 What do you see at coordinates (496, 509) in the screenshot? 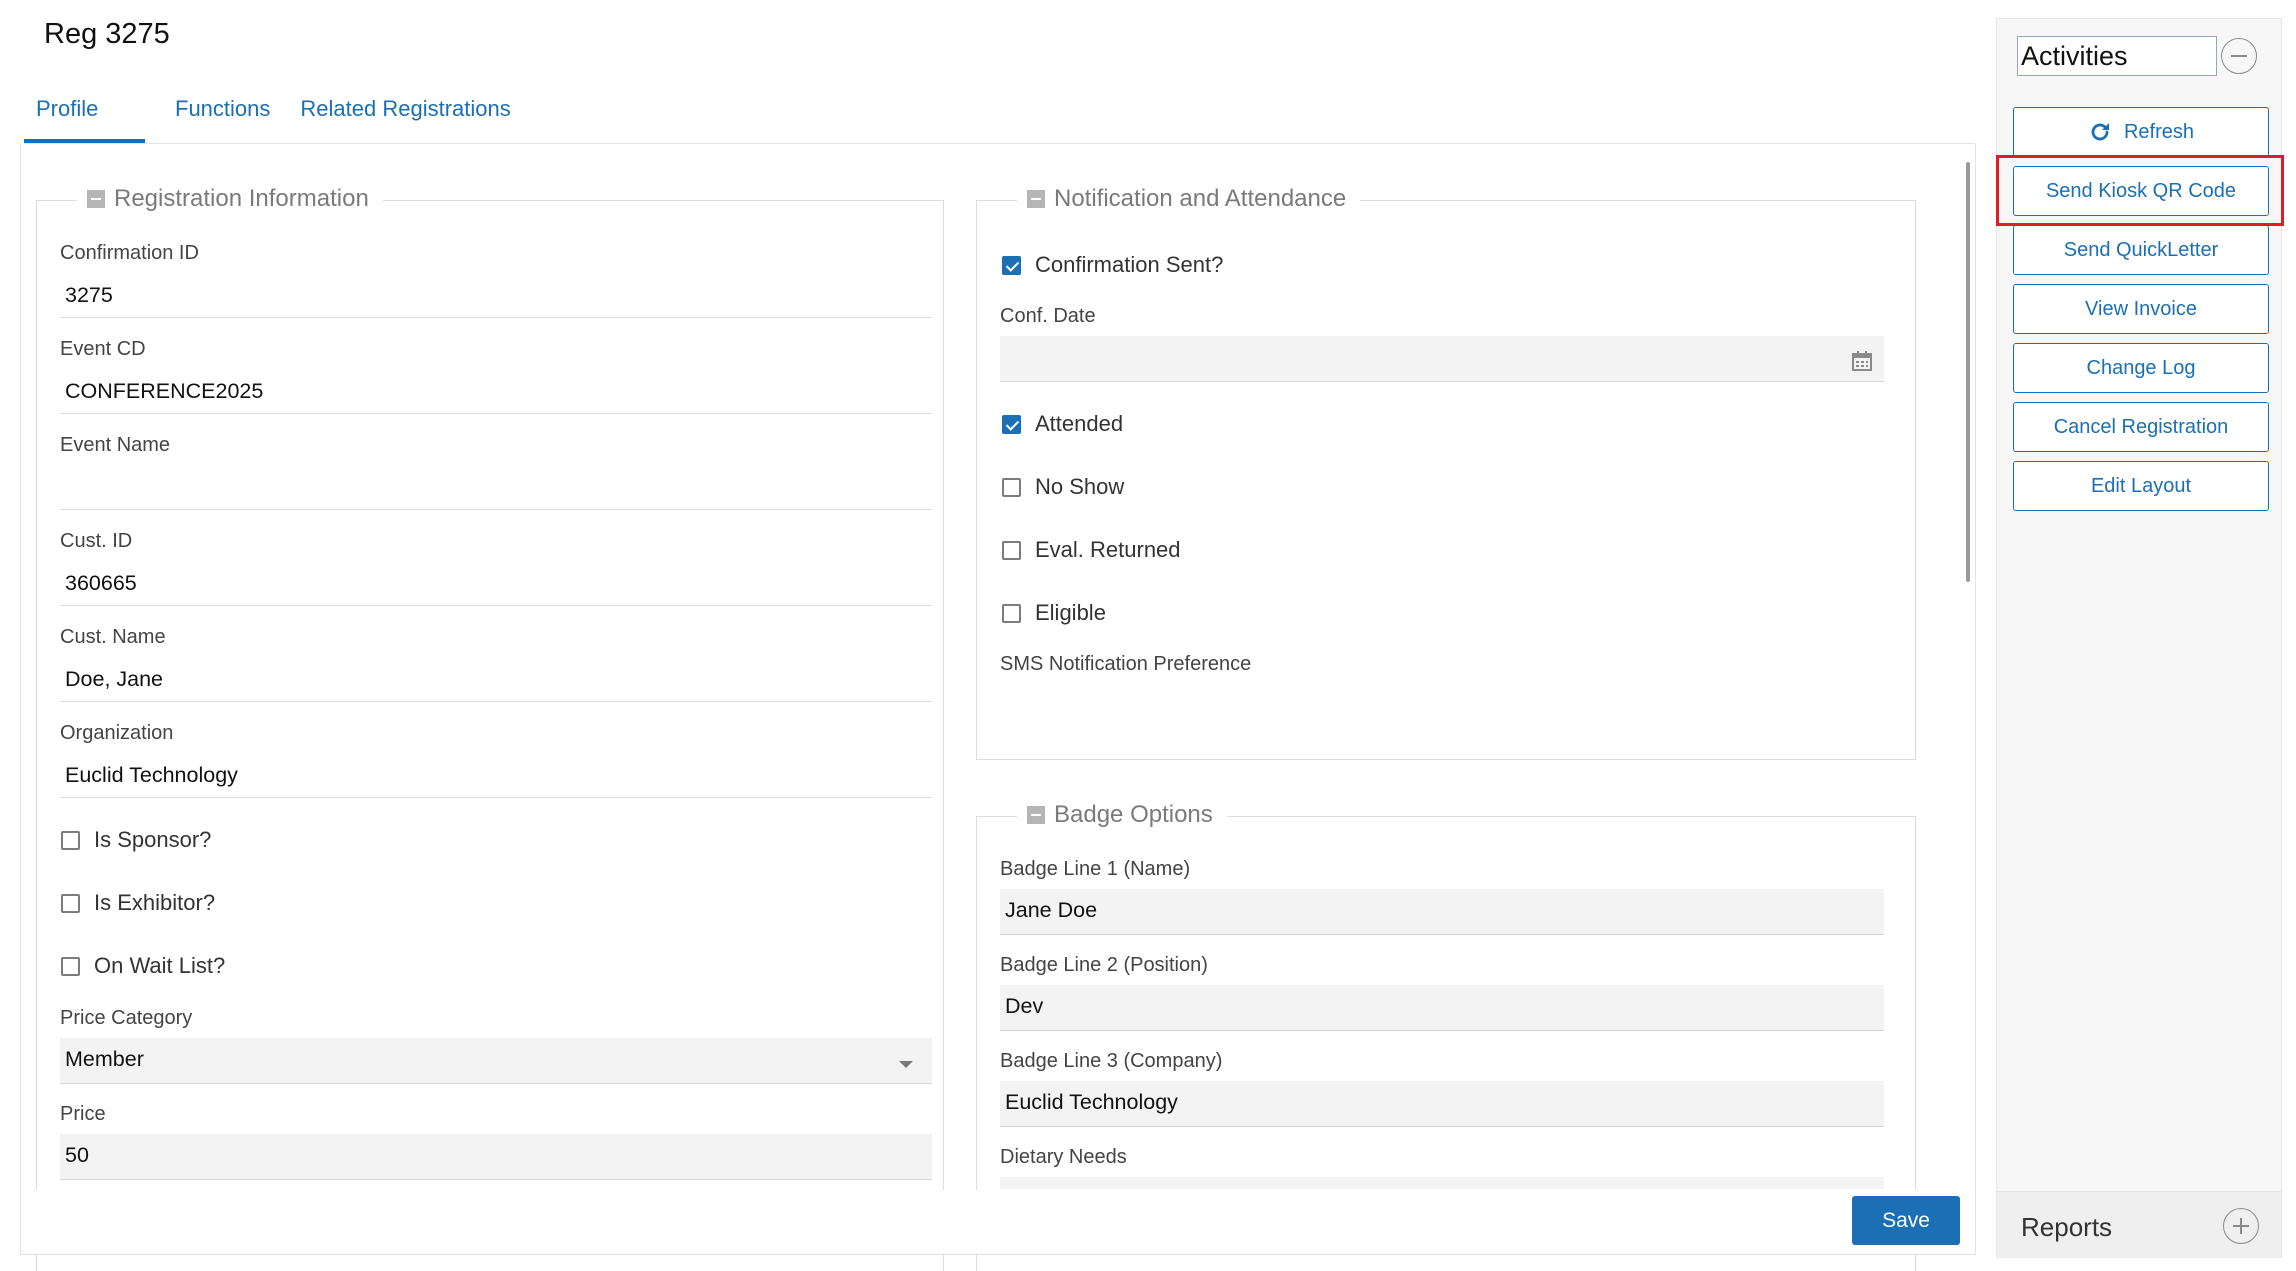
I see `event-name-underline` at bounding box center [496, 509].